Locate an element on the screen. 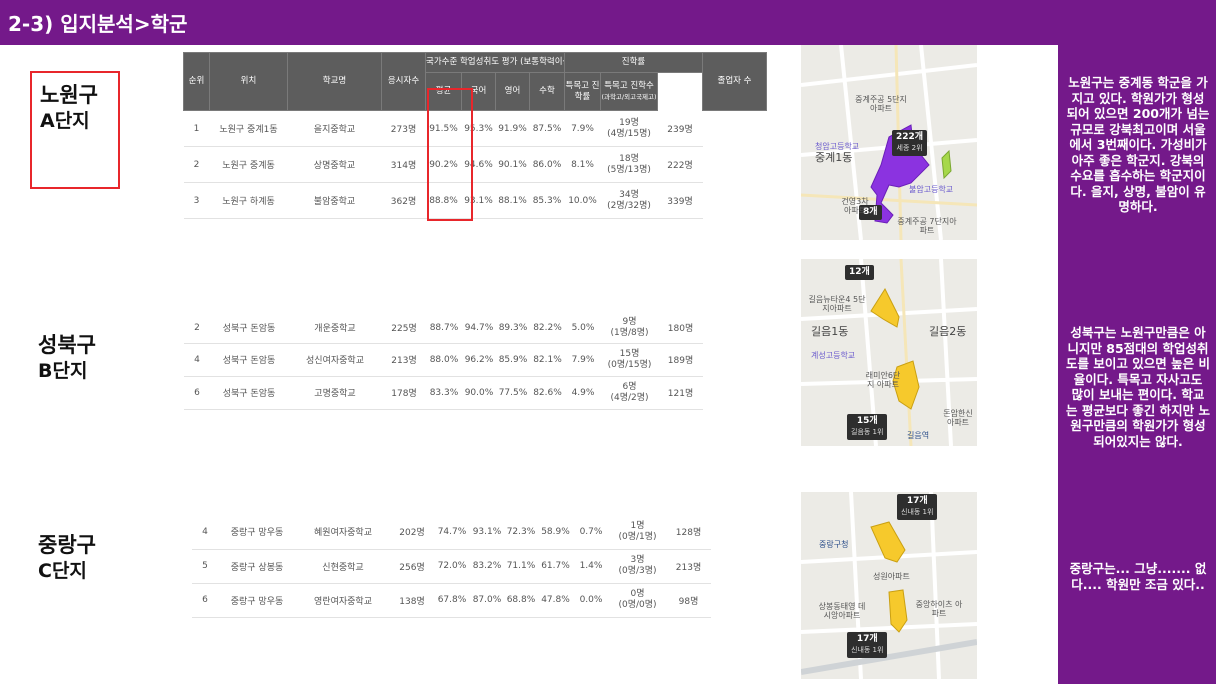  cell-special-total: 34명 is located at coordinates (629, 194).